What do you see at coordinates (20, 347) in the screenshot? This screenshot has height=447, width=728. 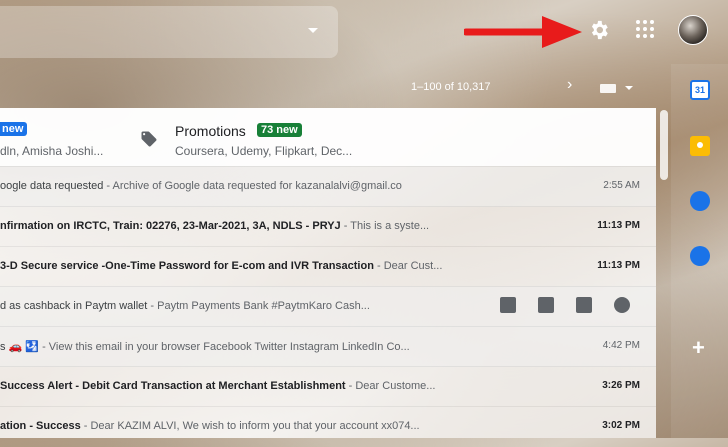 I see `email-subject: s 🚗 🛂` at bounding box center [20, 347].